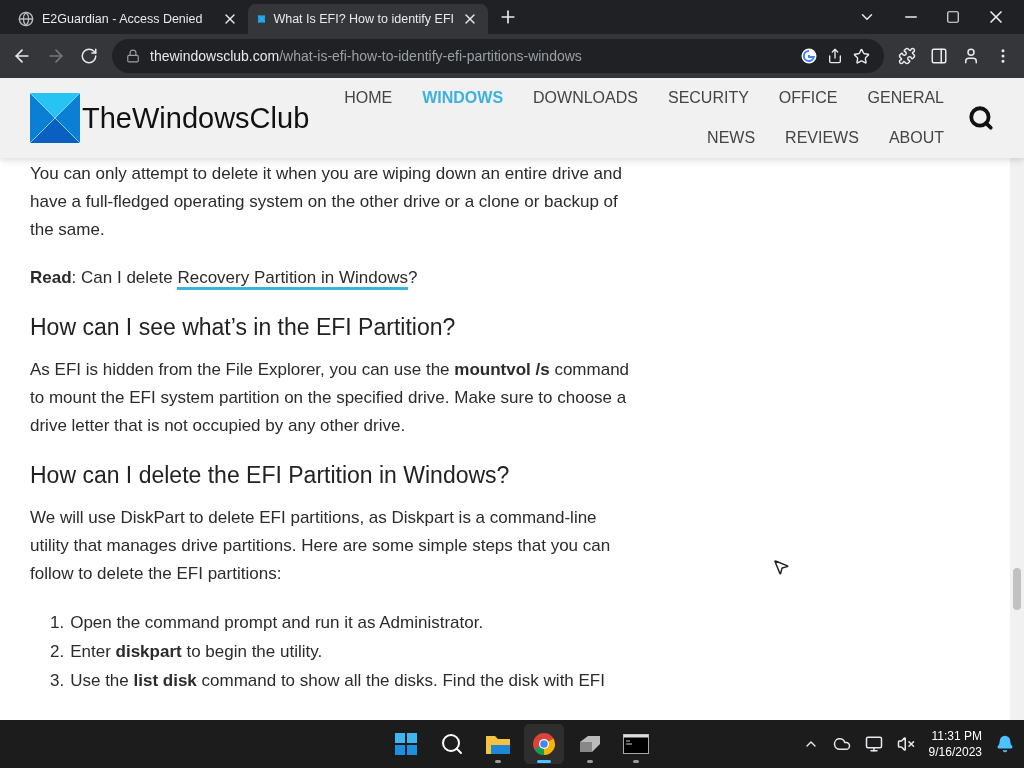 This screenshot has width=1024, height=768. Describe the element at coordinates (585, 98) in the screenshot. I see `nav-link: DOWNLOADS` at that location.